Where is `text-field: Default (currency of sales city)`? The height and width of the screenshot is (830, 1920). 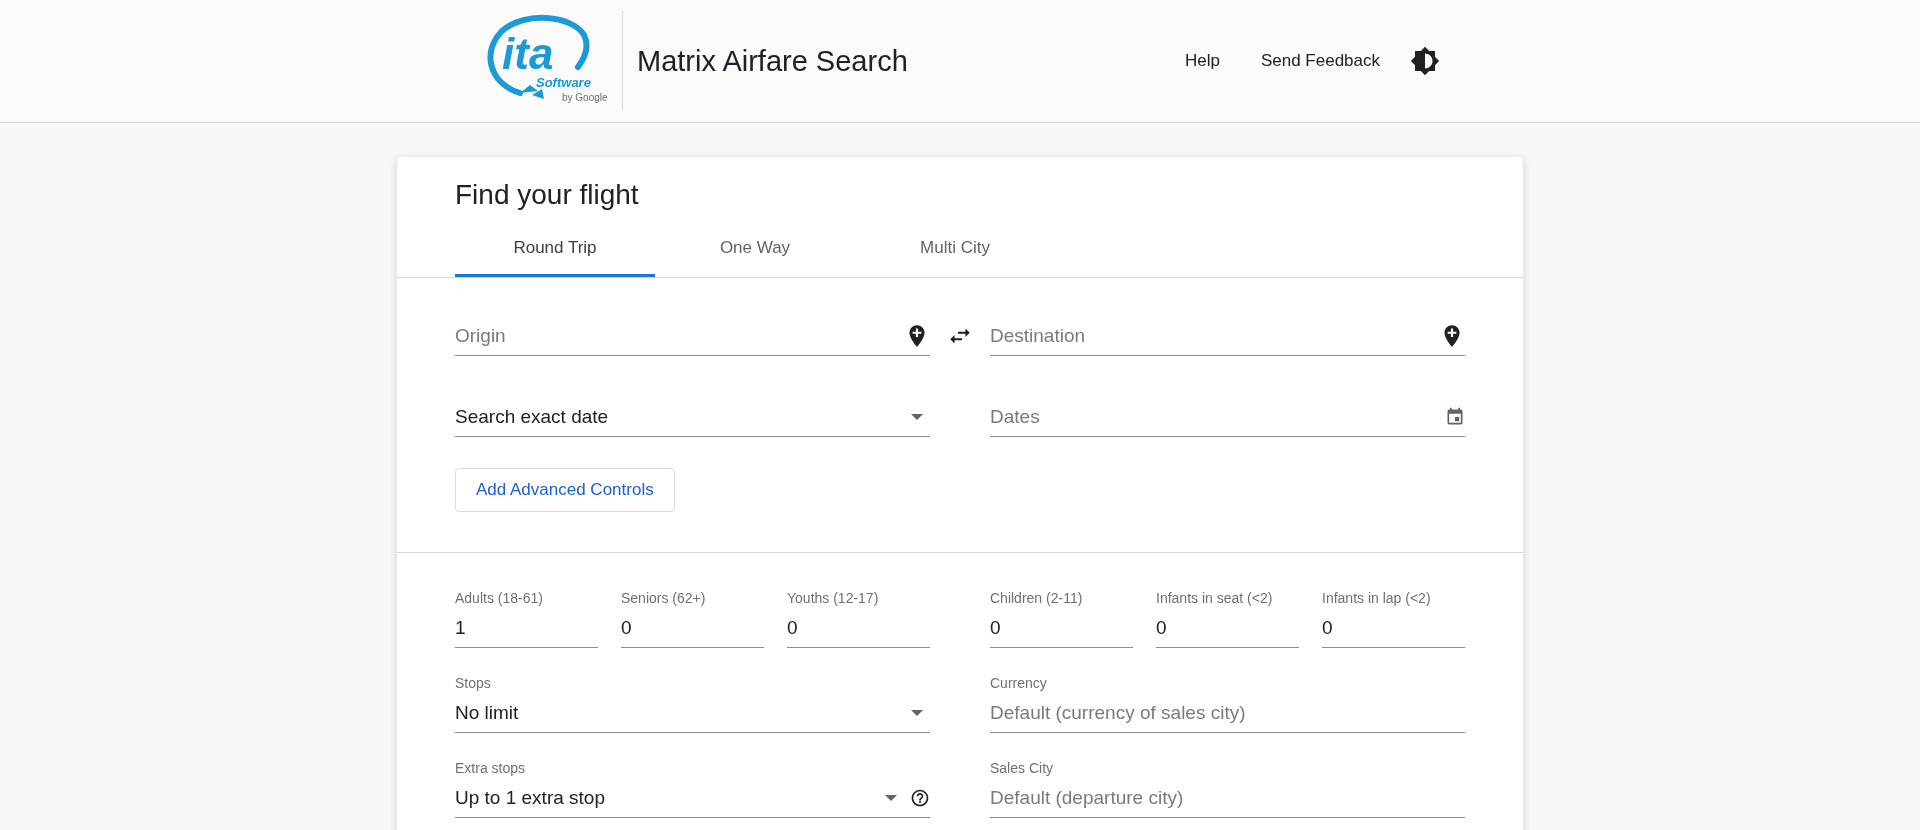 text-field: Default (currency of sales city) is located at coordinates (1227, 713).